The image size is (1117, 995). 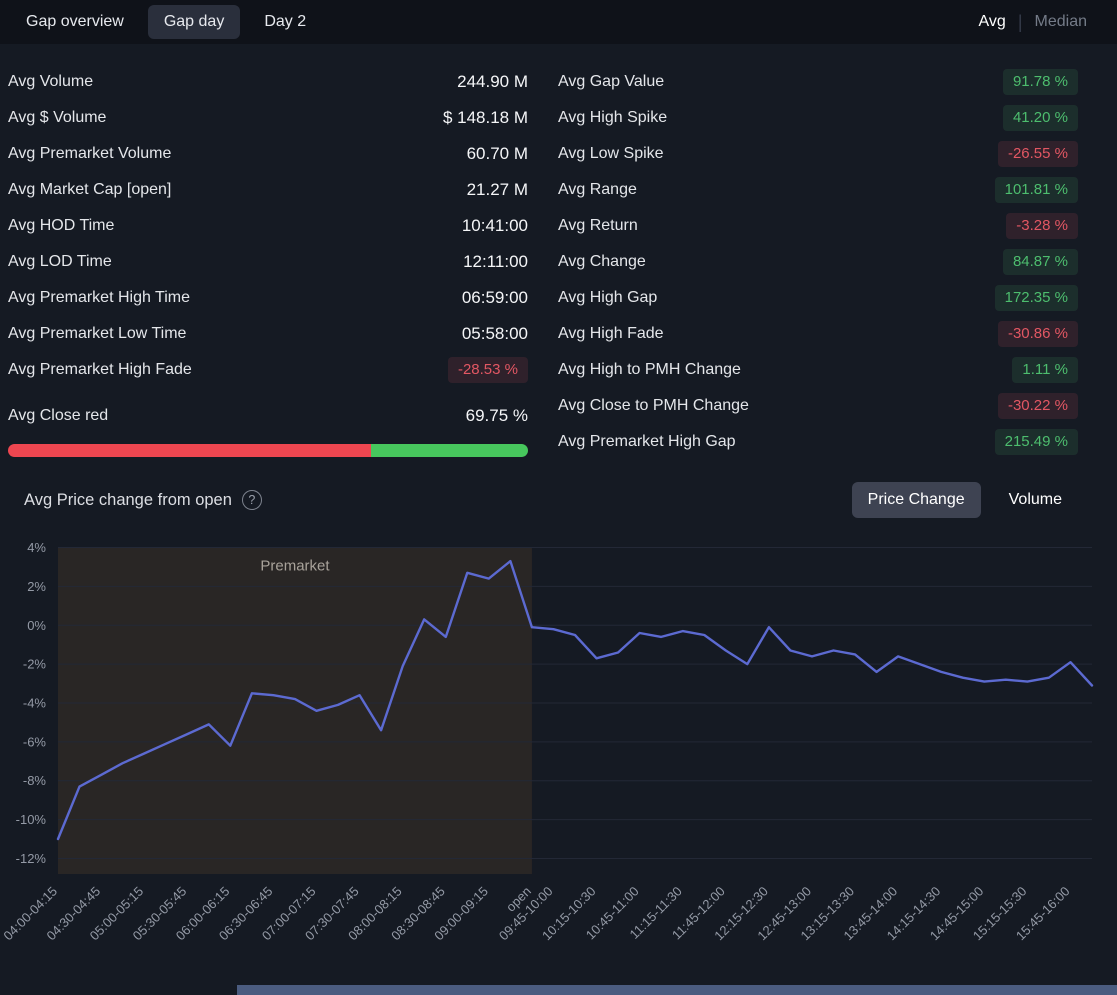 What do you see at coordinates (611, 81) in the screenshot?
I see `stat-label: Avg Gap Value` at bounding box center [611, 81].